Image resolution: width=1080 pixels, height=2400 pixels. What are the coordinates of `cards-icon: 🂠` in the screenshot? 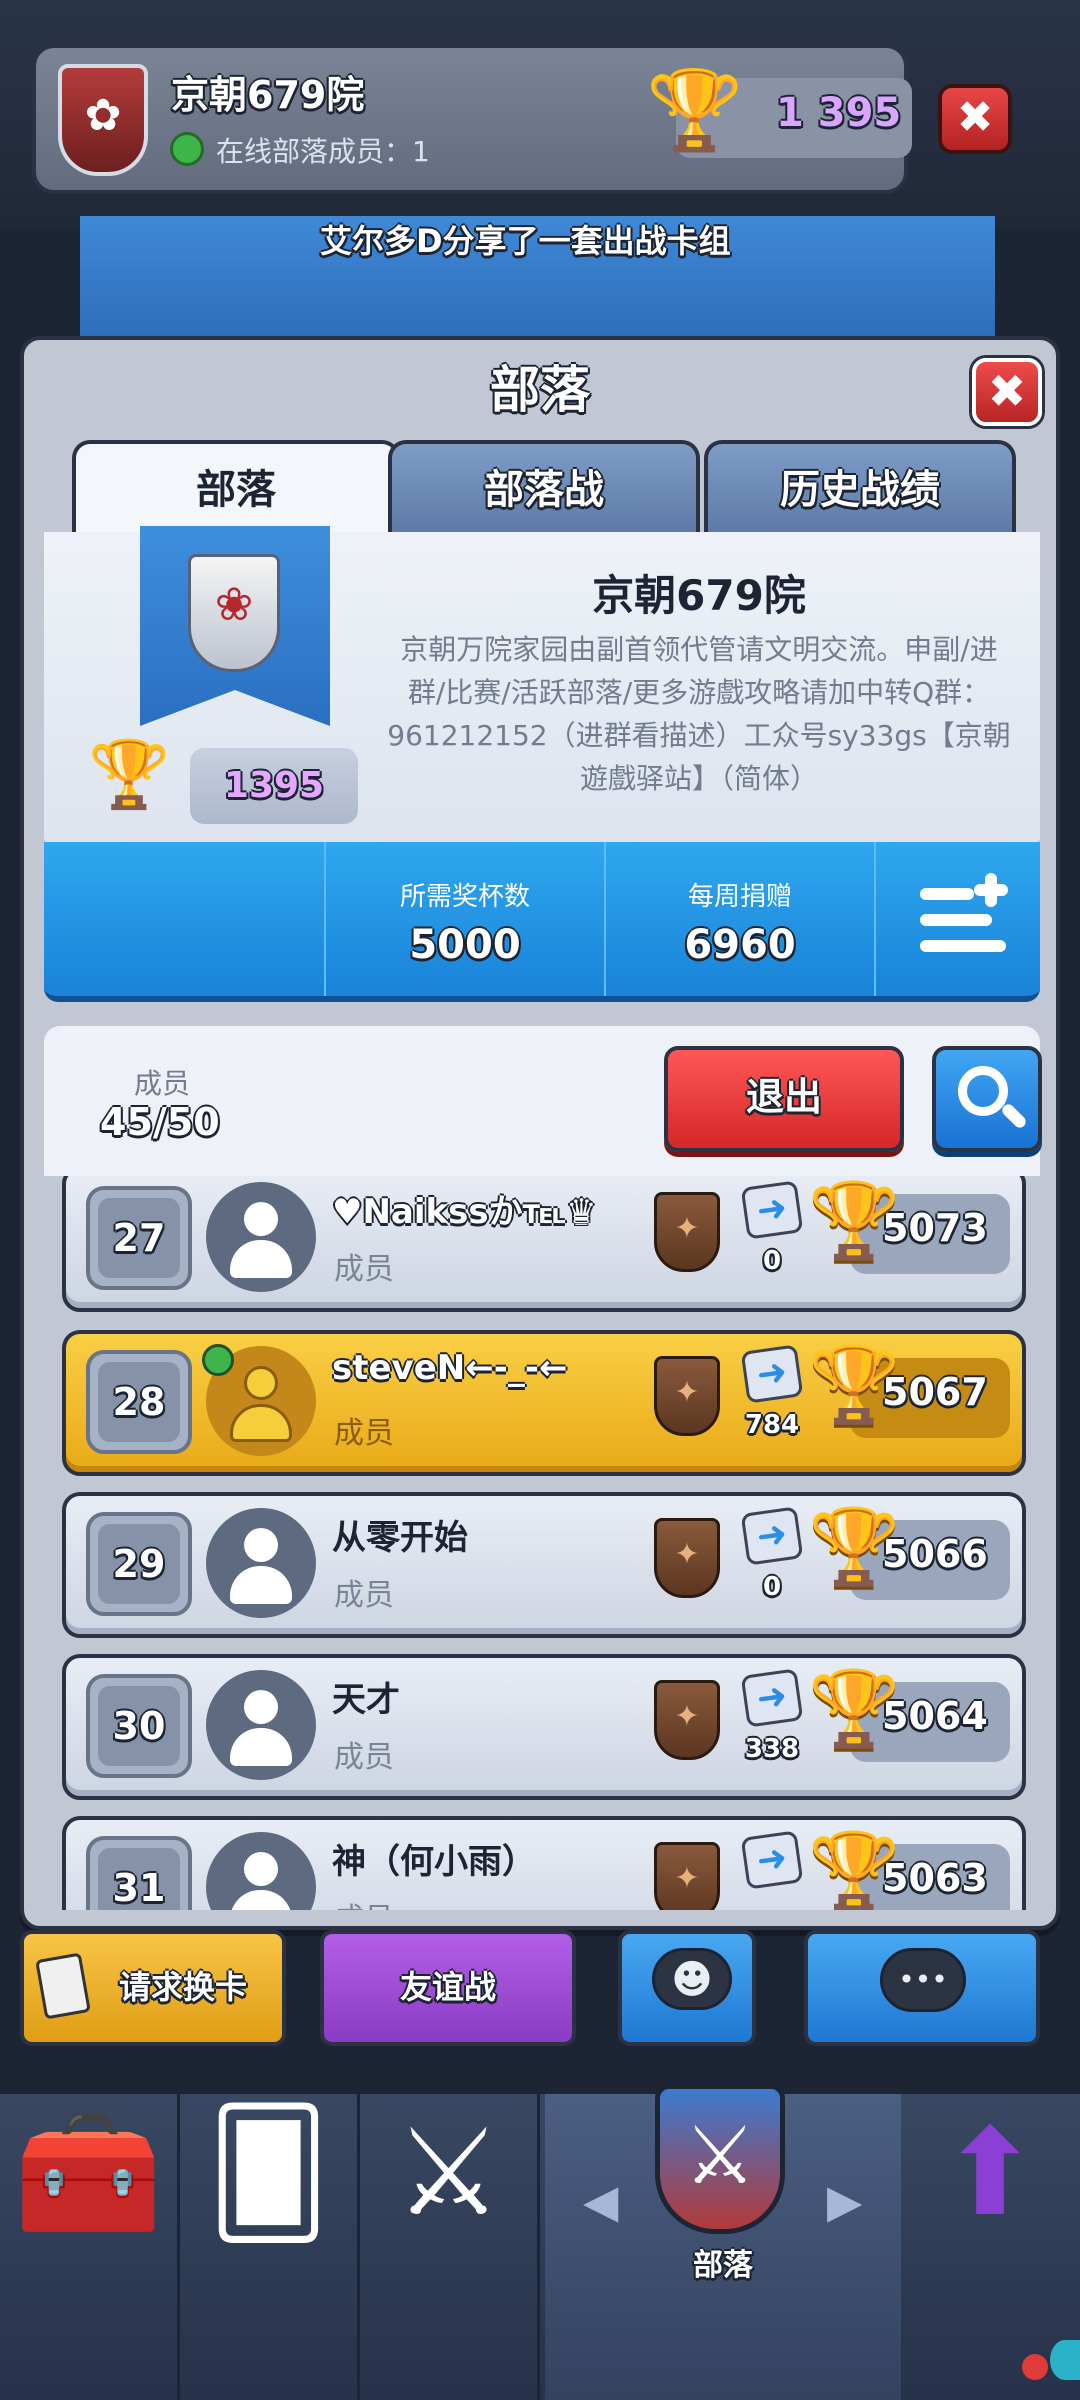 It's located at (268, 2173).